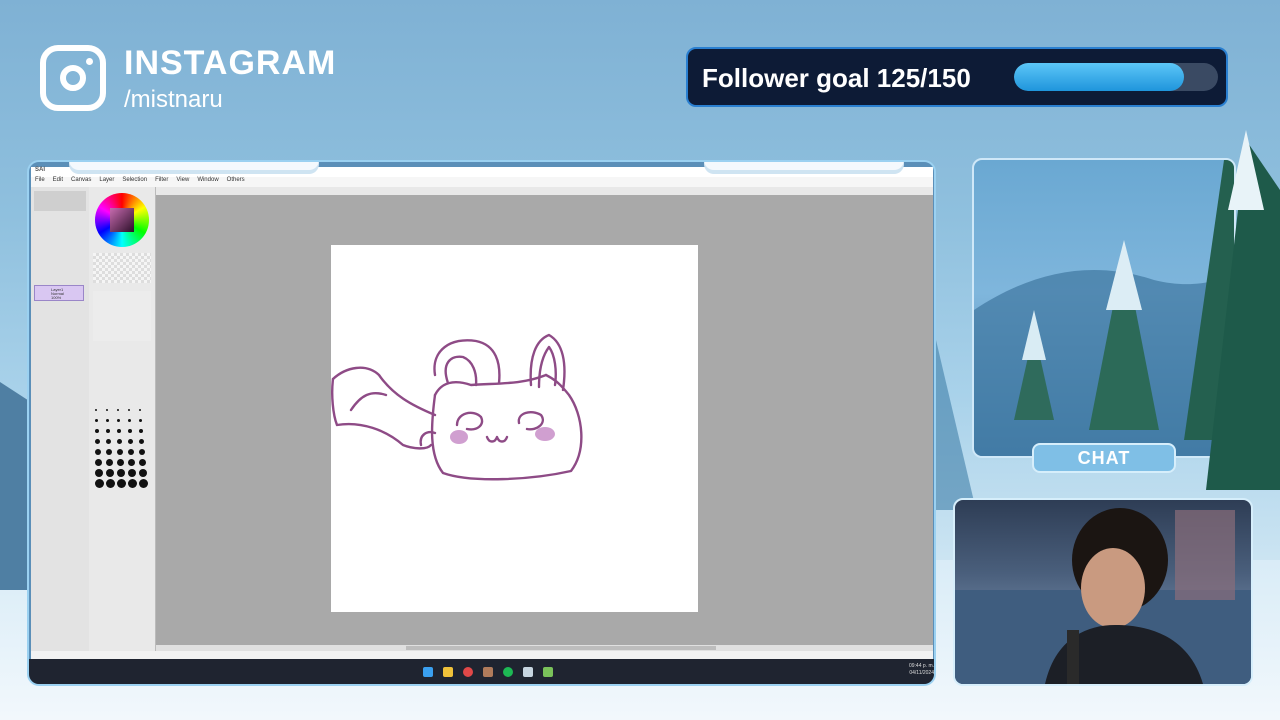 The width and height of the screenshot is (1280, 720). What do you see at coordinates (73, 78) in the screenshot?
I see `instagram-icon` at bounding box center [73, 78].